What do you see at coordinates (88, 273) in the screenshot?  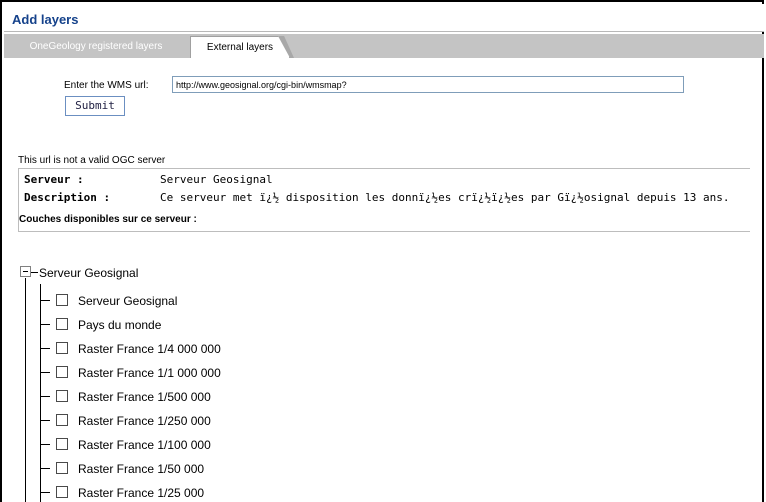 I see `tree-root-label: Serveur Geosignal` at bounding box center [88, 273].